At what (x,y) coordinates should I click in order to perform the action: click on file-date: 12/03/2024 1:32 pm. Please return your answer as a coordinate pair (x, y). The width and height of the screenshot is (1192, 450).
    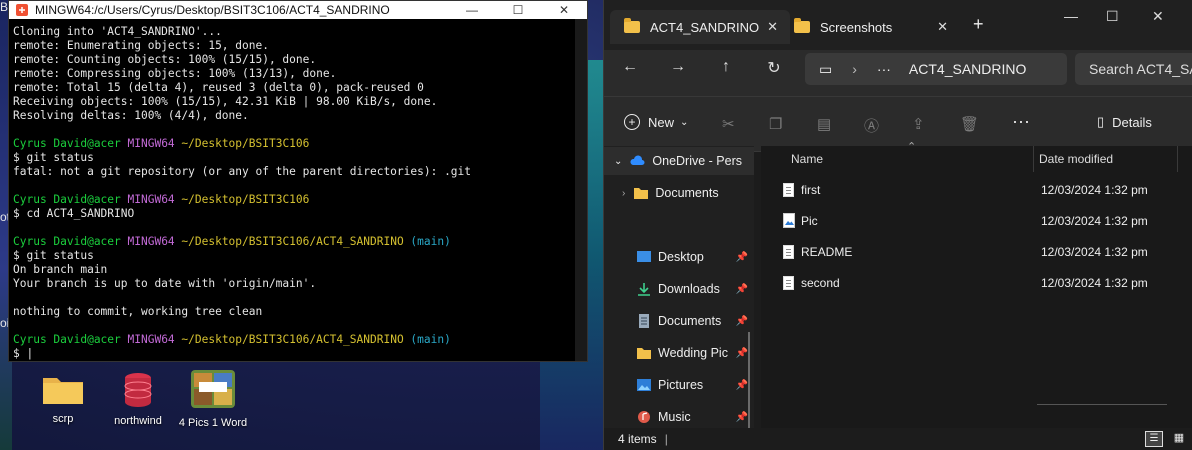
    Looking at the image, I should click on (1094, 251).